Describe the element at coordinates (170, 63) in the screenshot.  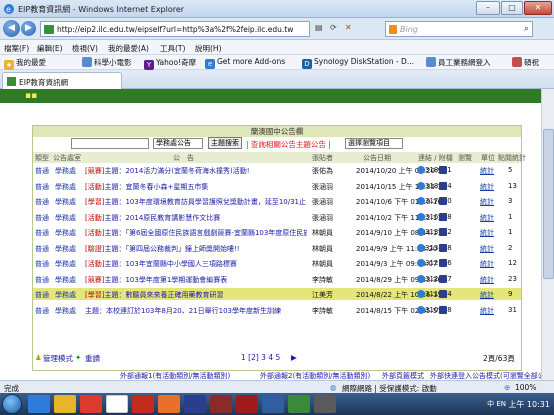
I see `fav-item-yahoo: Y Yahoo!奇摩` at that location.